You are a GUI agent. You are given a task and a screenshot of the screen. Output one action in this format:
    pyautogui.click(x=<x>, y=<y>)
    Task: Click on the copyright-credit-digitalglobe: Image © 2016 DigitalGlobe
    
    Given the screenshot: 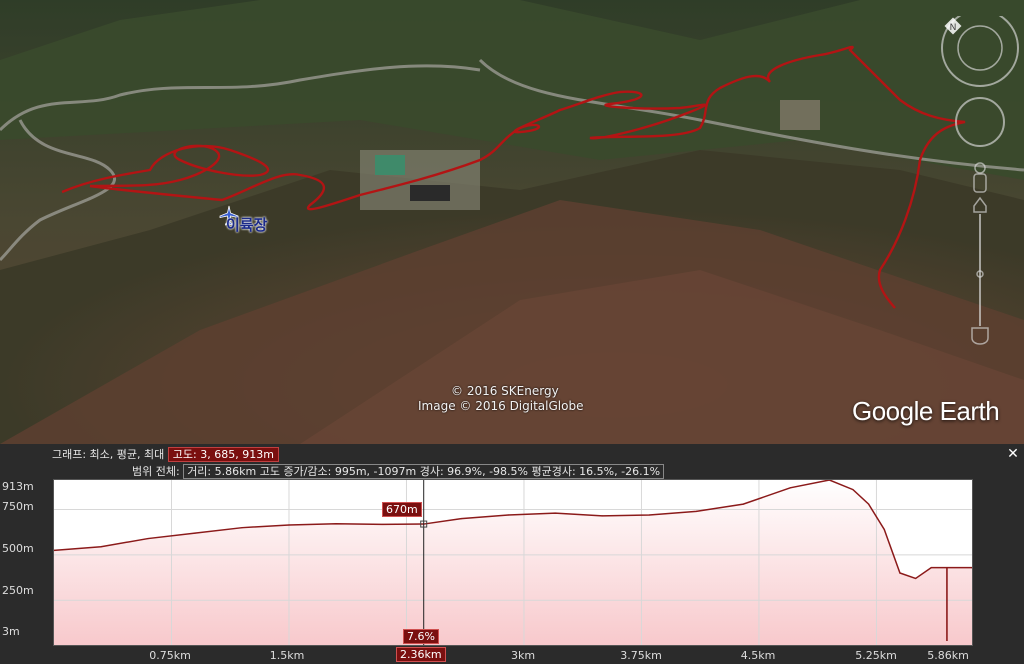 What is the action you would take?
    pyautogui.click(x=501, y=406)
    